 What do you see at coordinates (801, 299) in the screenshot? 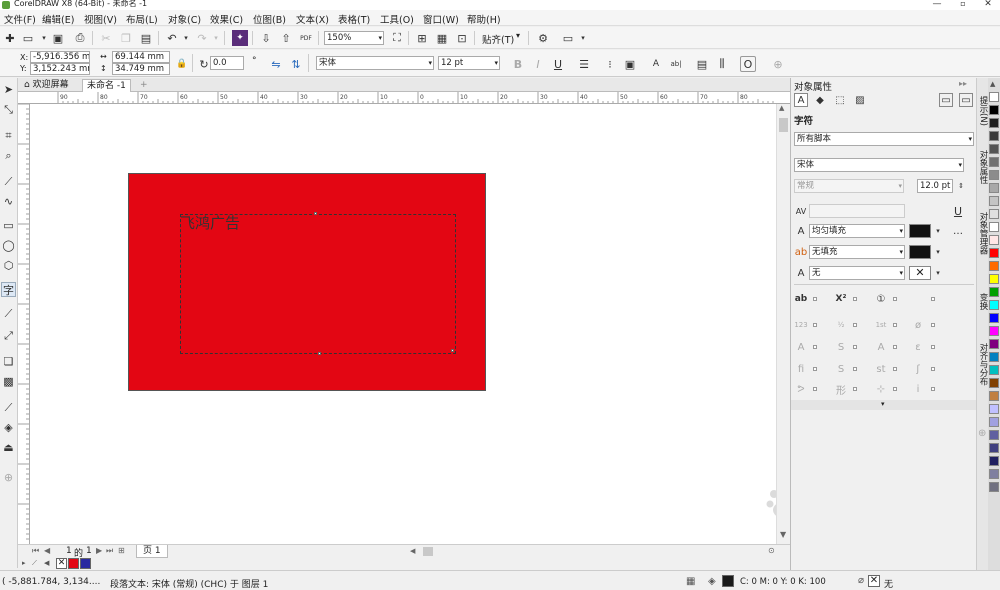
I see `underline-text-icon: ab` at bounding box center [801, 299].